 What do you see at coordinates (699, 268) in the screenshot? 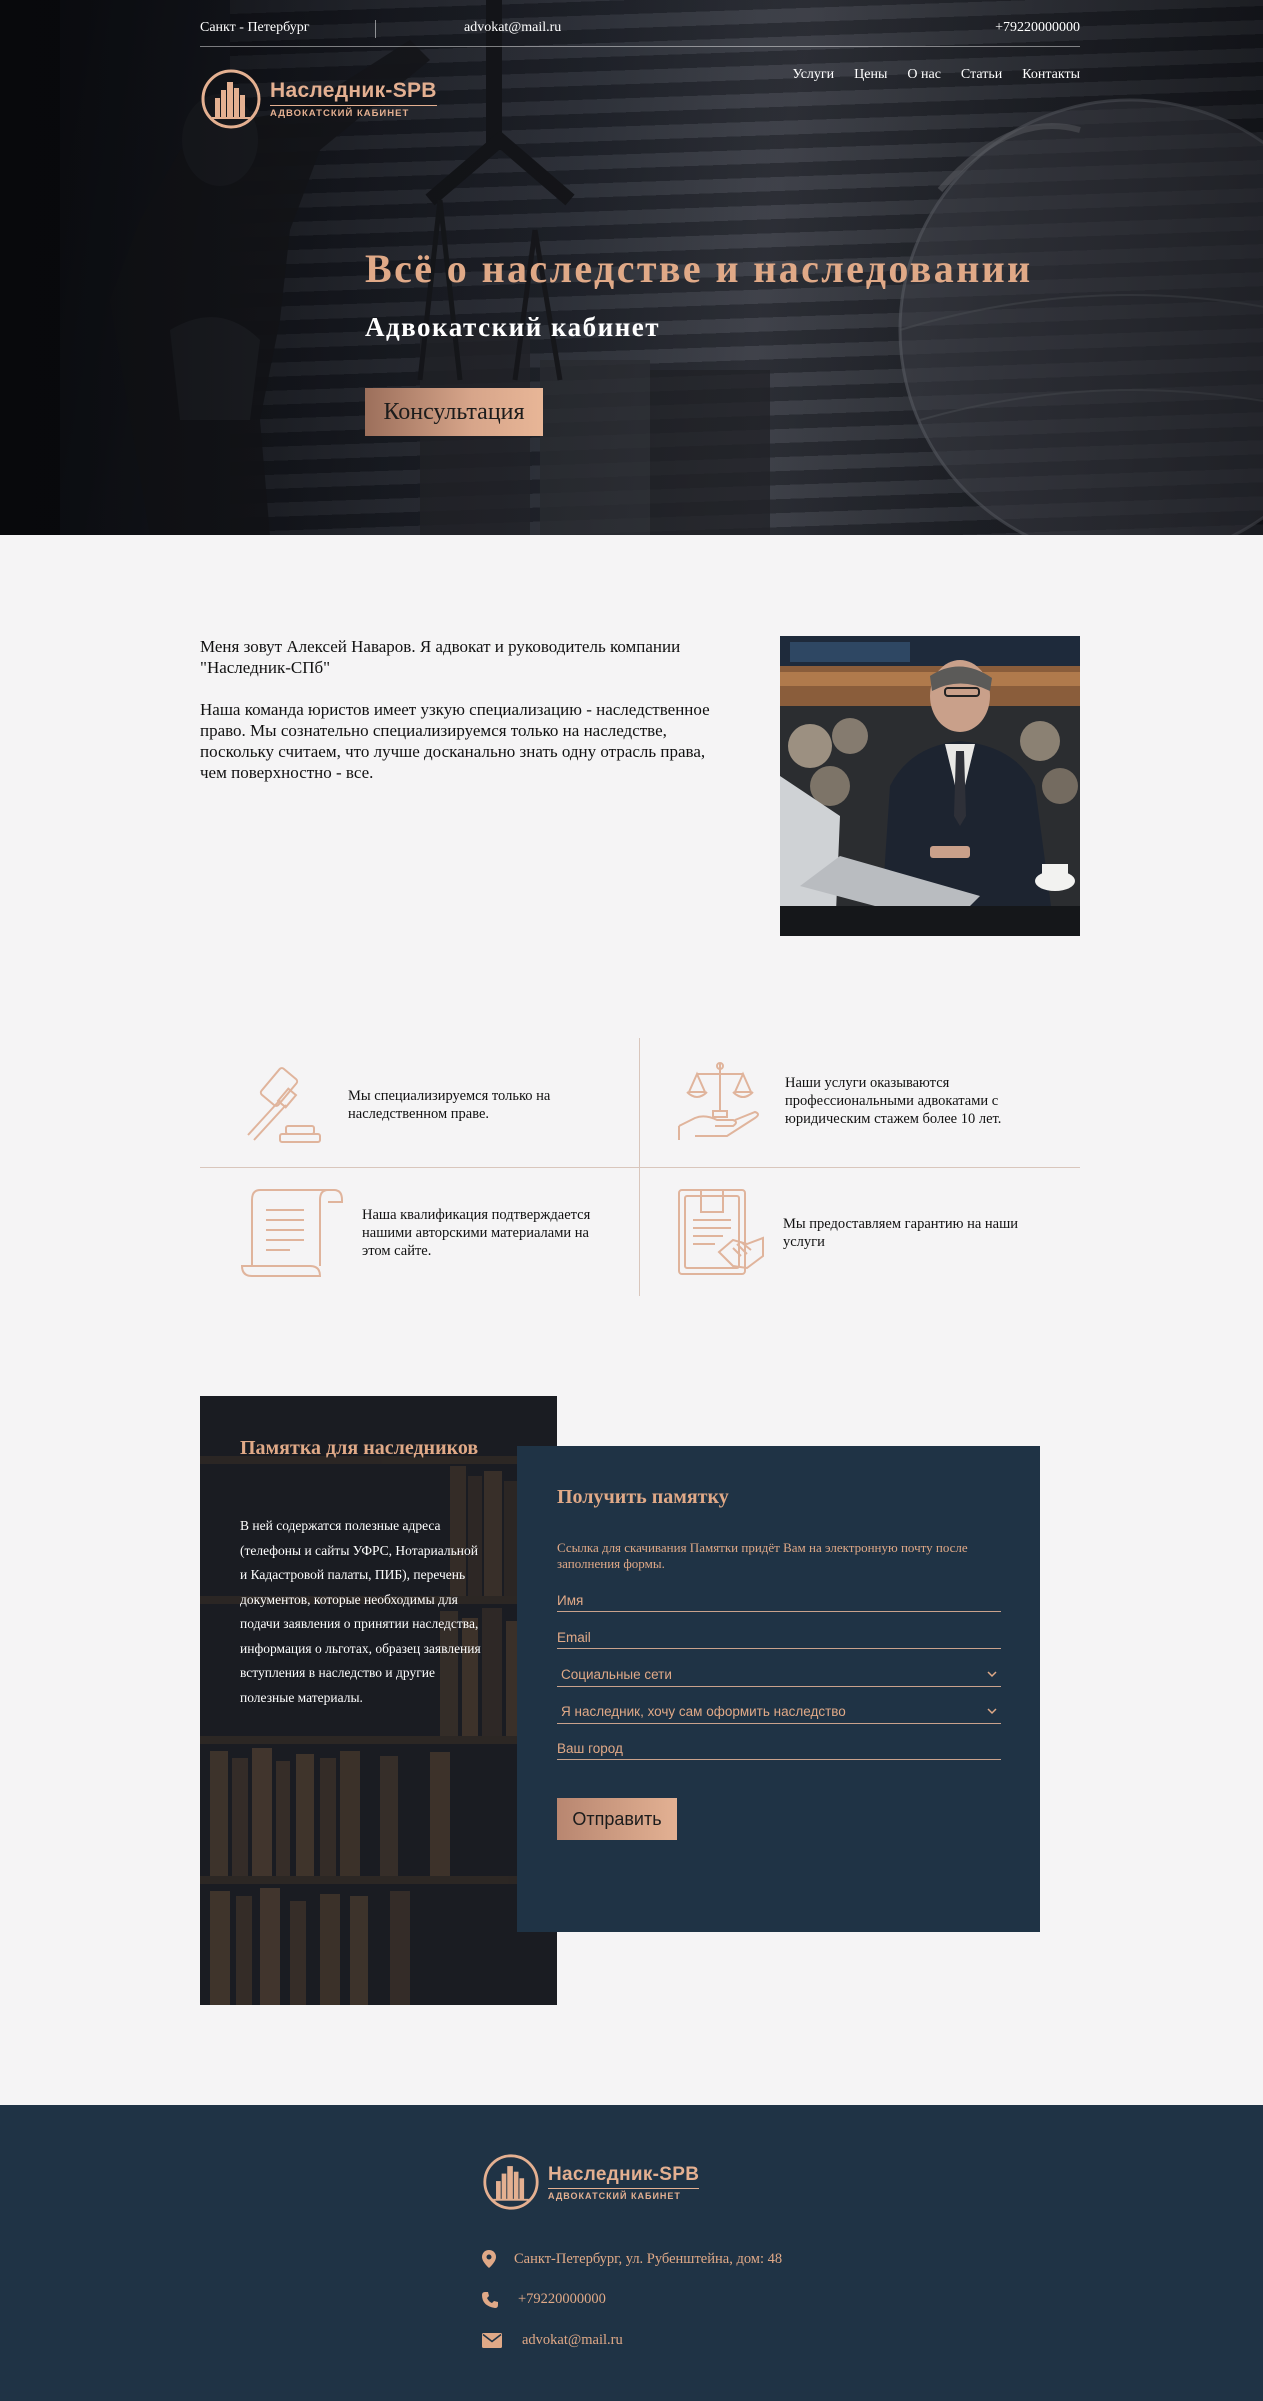
I see `hero-title: Всё о наследстве и наследовании` at bounding box center [699, 268].